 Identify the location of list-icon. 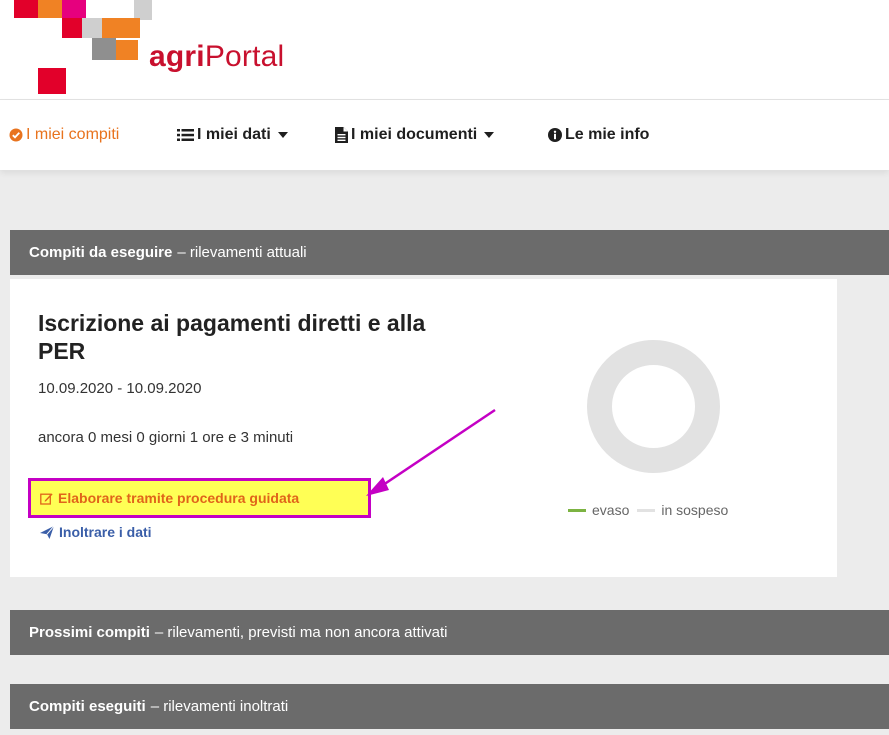
(185, 135).